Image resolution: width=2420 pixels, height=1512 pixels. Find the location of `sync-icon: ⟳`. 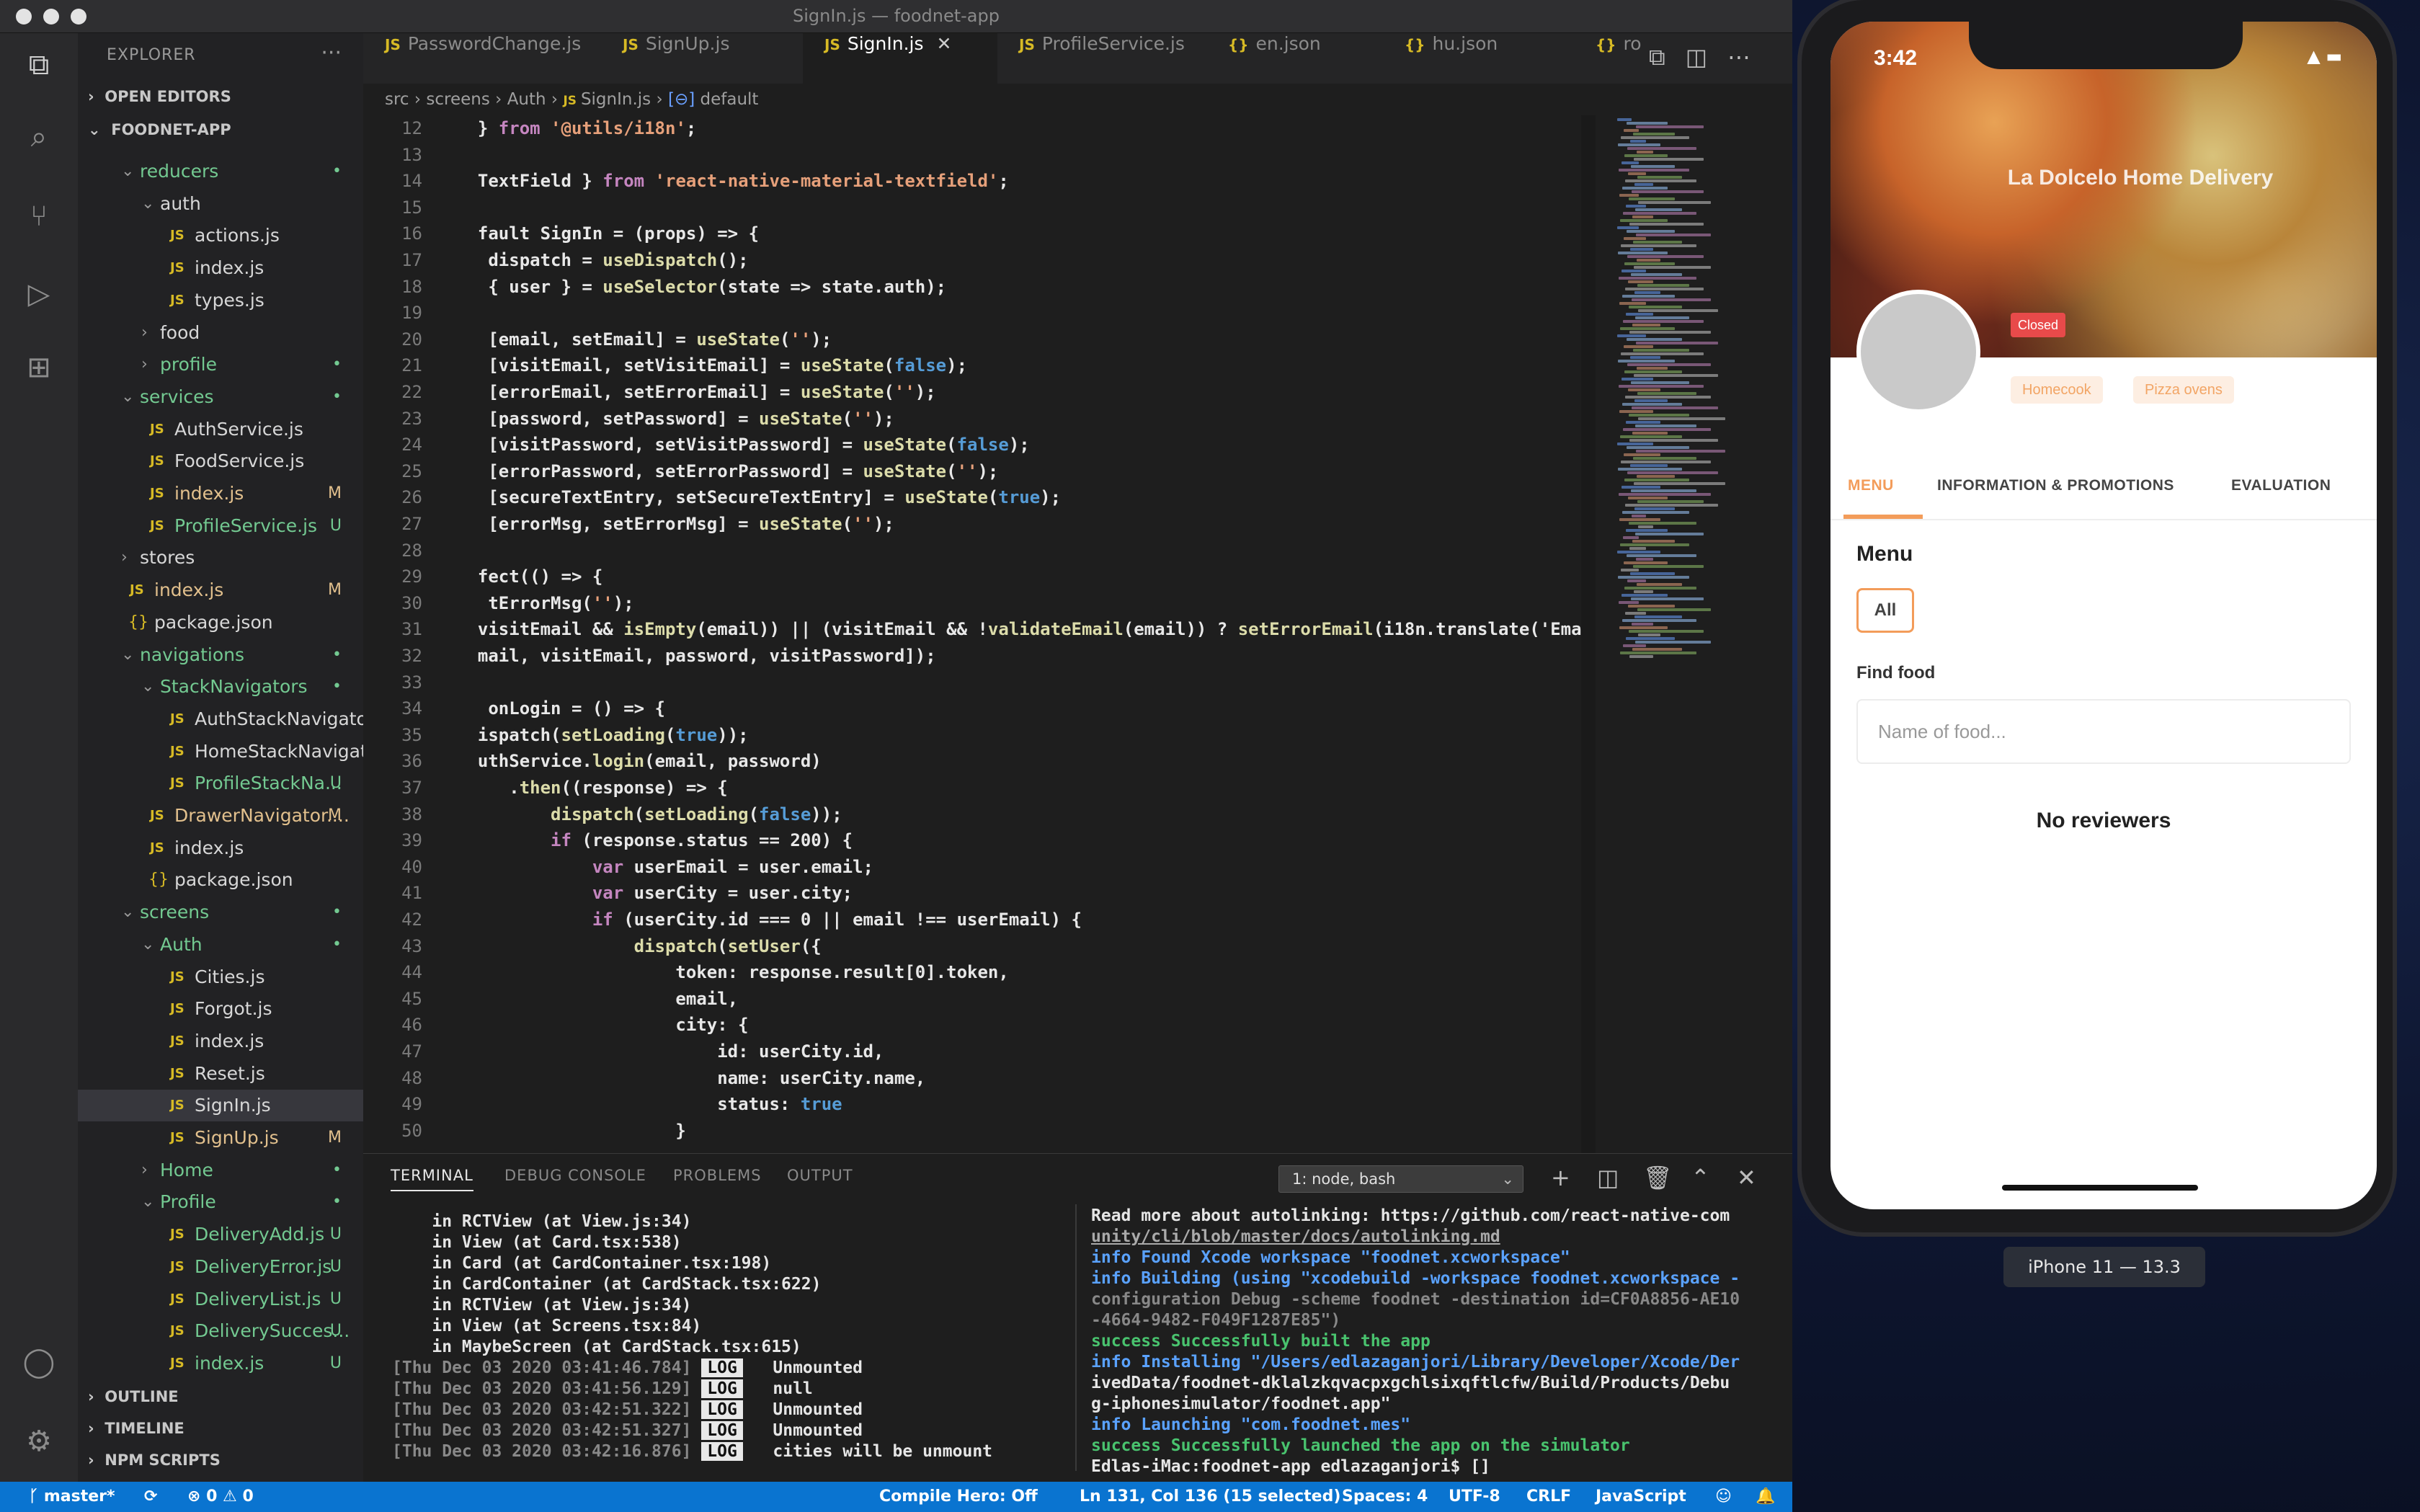

sync-icon: ⟳ is located at coordinates (150, 1497).